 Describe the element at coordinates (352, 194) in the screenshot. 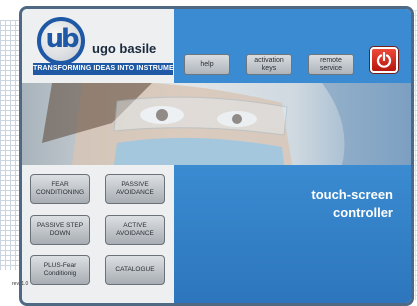

I see `title-line-1: touch-screen` at that location.